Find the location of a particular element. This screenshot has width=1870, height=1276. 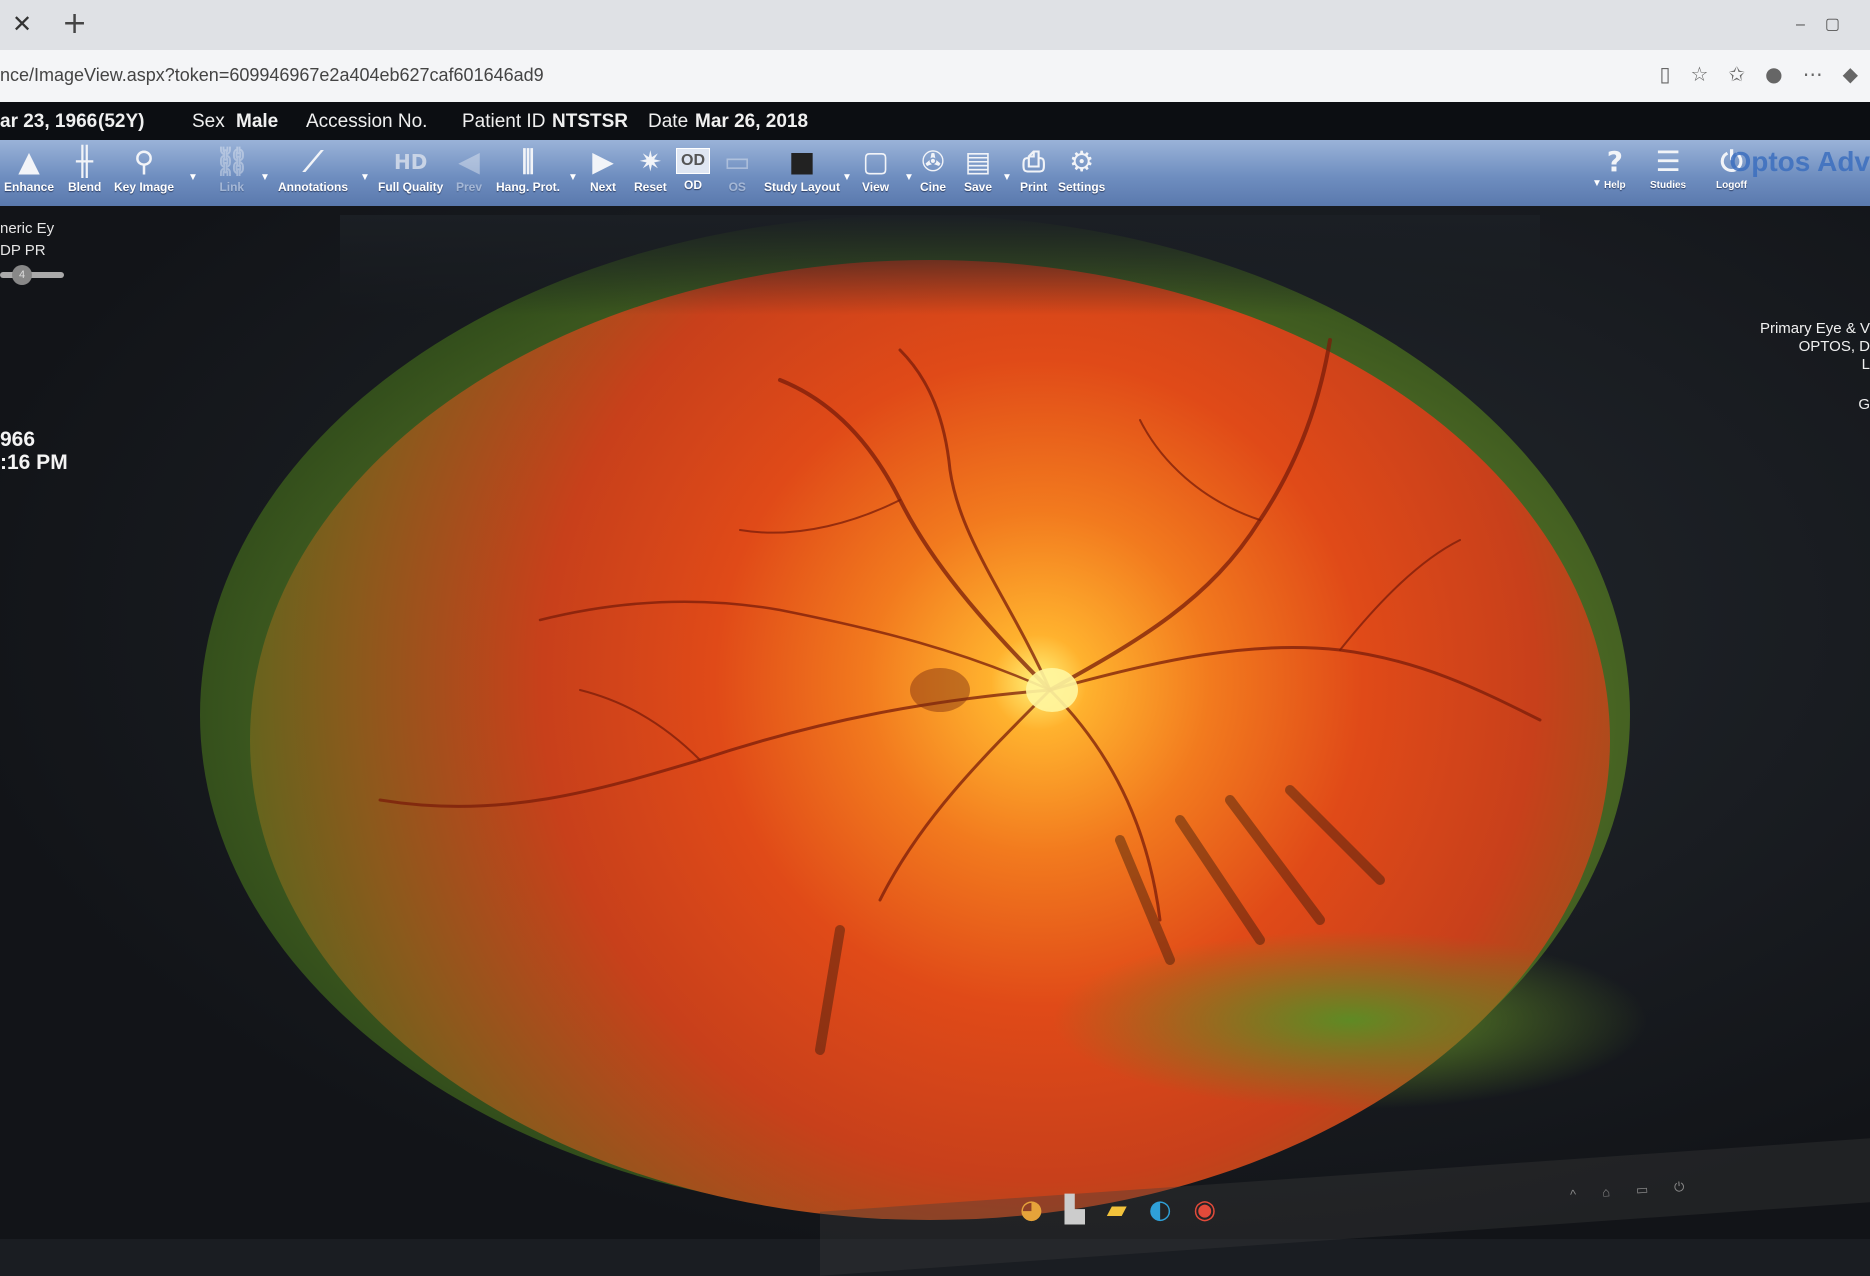

brand-logo: Optos Adv is located at coordinates (1799, 161).